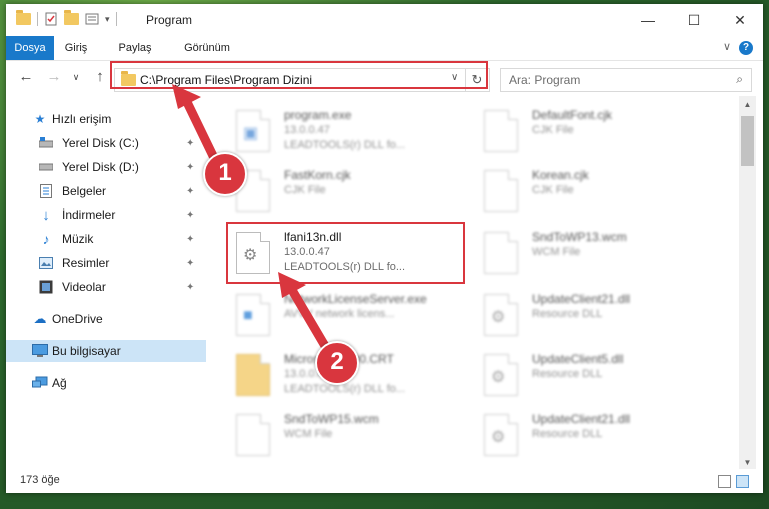 The image size is (769, 509). I want to click on up-button: ↑, so click(100, 77).